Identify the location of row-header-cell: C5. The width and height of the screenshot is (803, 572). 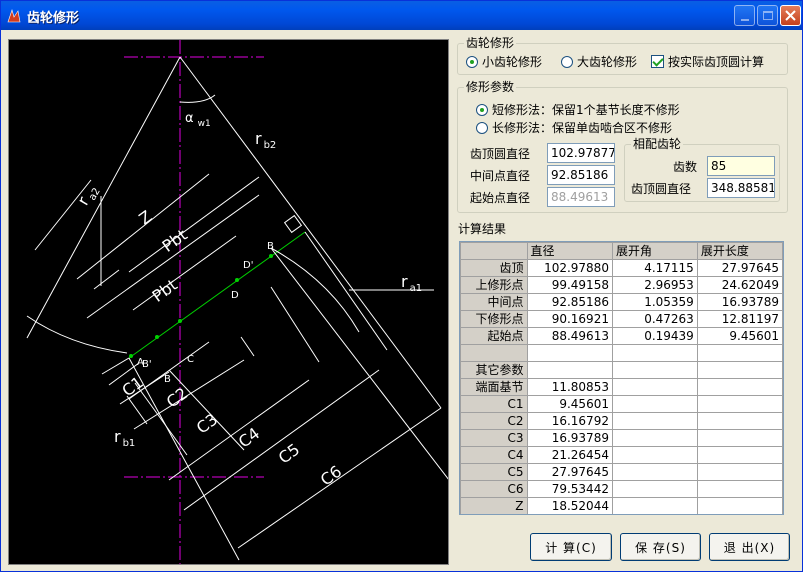
(494, 472).